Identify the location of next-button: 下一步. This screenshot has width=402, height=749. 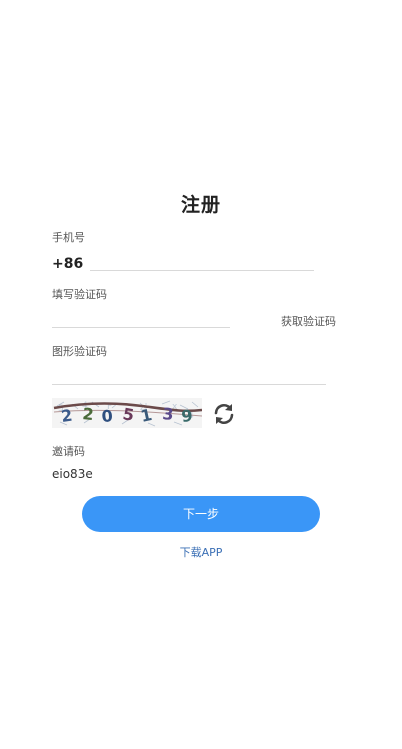
(201, 514).